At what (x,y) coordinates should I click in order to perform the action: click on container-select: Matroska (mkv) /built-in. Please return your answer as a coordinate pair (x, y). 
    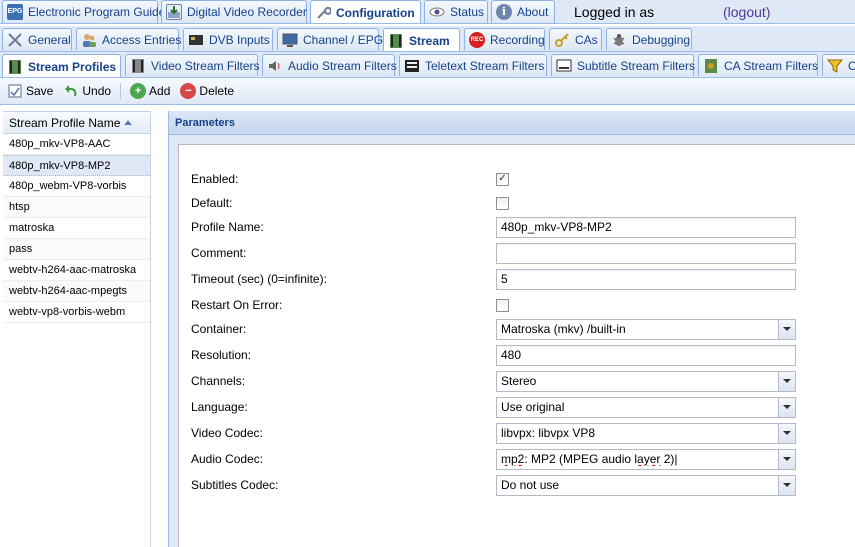
    Looking at the image, I should click on (646, 329).